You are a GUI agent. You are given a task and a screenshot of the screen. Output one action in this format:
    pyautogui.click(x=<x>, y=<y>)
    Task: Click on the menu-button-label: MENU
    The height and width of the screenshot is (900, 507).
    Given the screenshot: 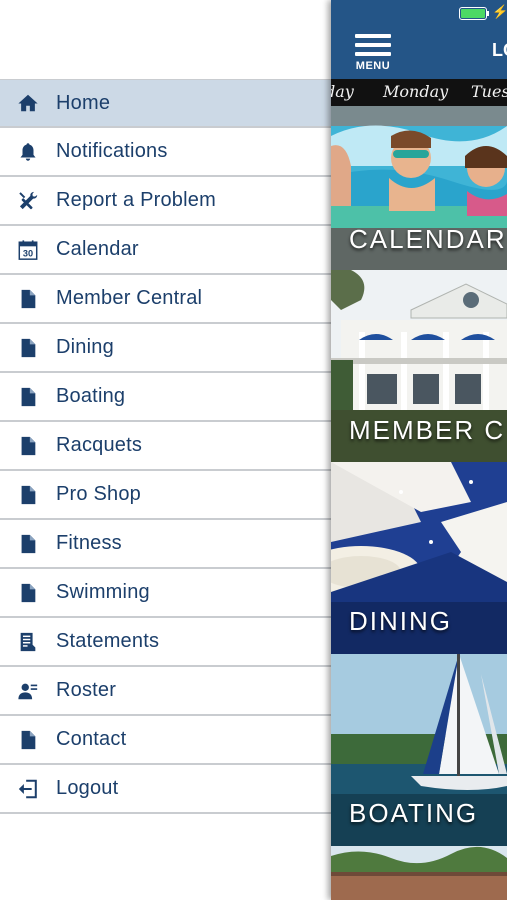 What is the action you would take?
    pyautogui.click(x=373, y=66)
    